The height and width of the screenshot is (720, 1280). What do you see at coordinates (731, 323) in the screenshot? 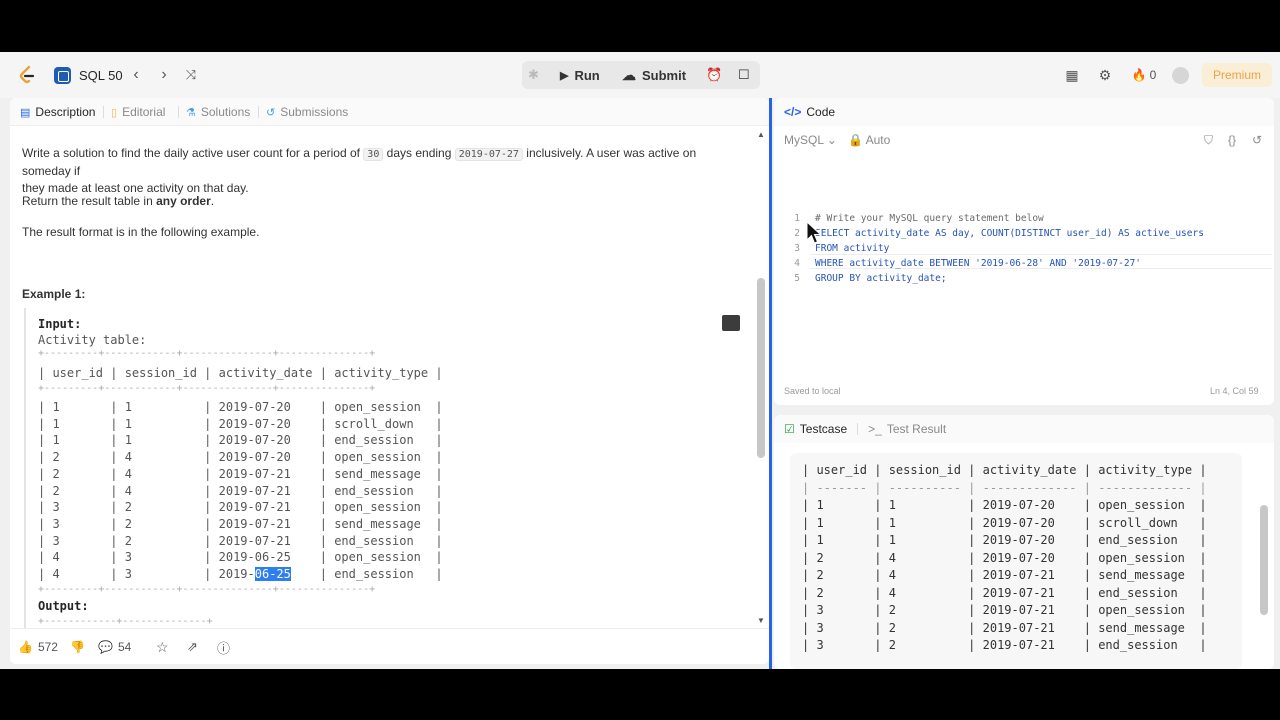
I see `image-thumbnail-icon` at bounding box center [731, 323].